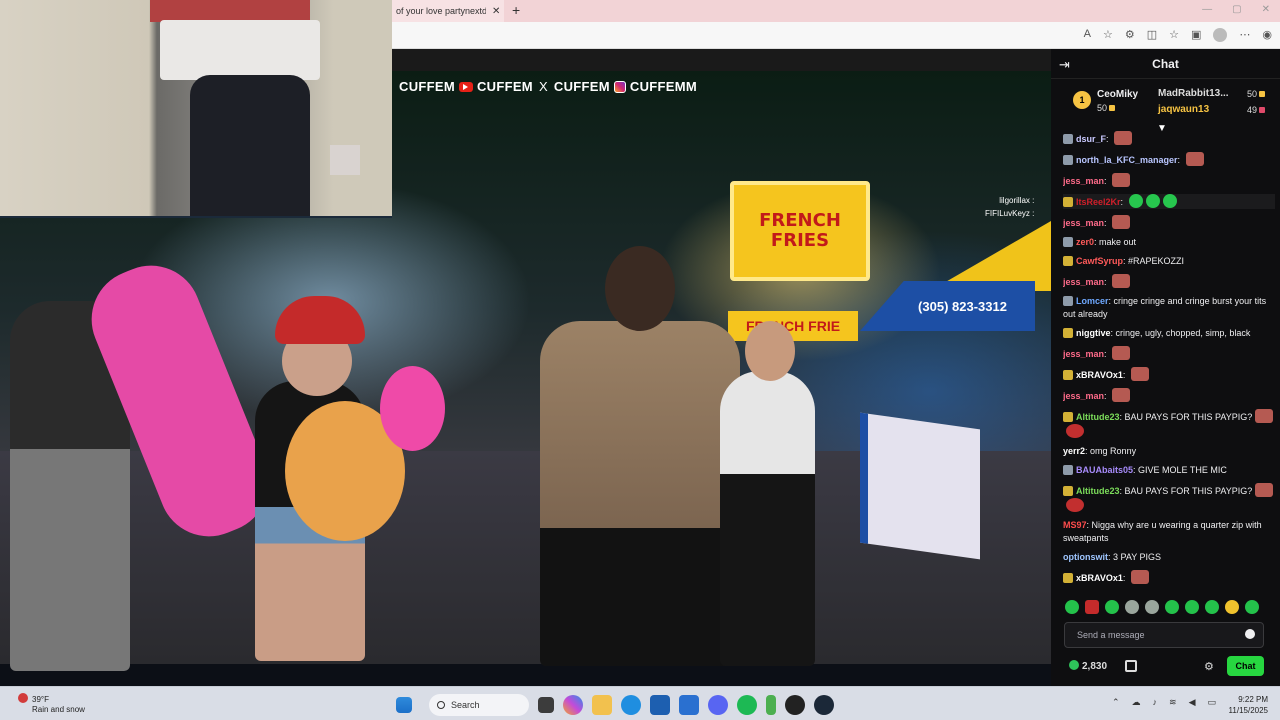 This screenshot has height=720, width=1280. What do you see at coordinates (1169, 470) in the screenshot?
I see `chat-message: BAUAbaits05: GIVE MOLE THE MIC` at bounding box center [1169, 470].